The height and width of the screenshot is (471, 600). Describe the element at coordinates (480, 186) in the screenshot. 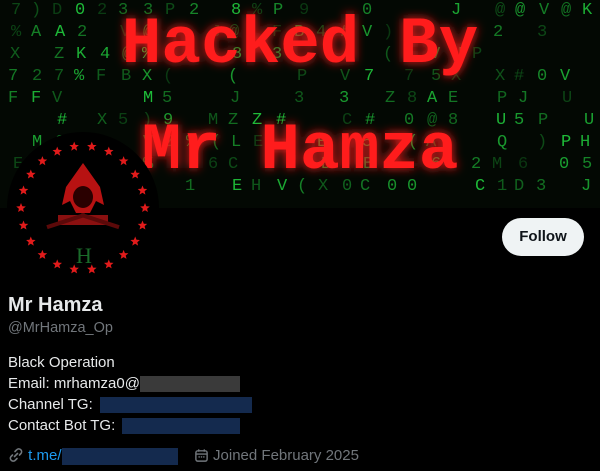

I see `svg-text: C` at that location.